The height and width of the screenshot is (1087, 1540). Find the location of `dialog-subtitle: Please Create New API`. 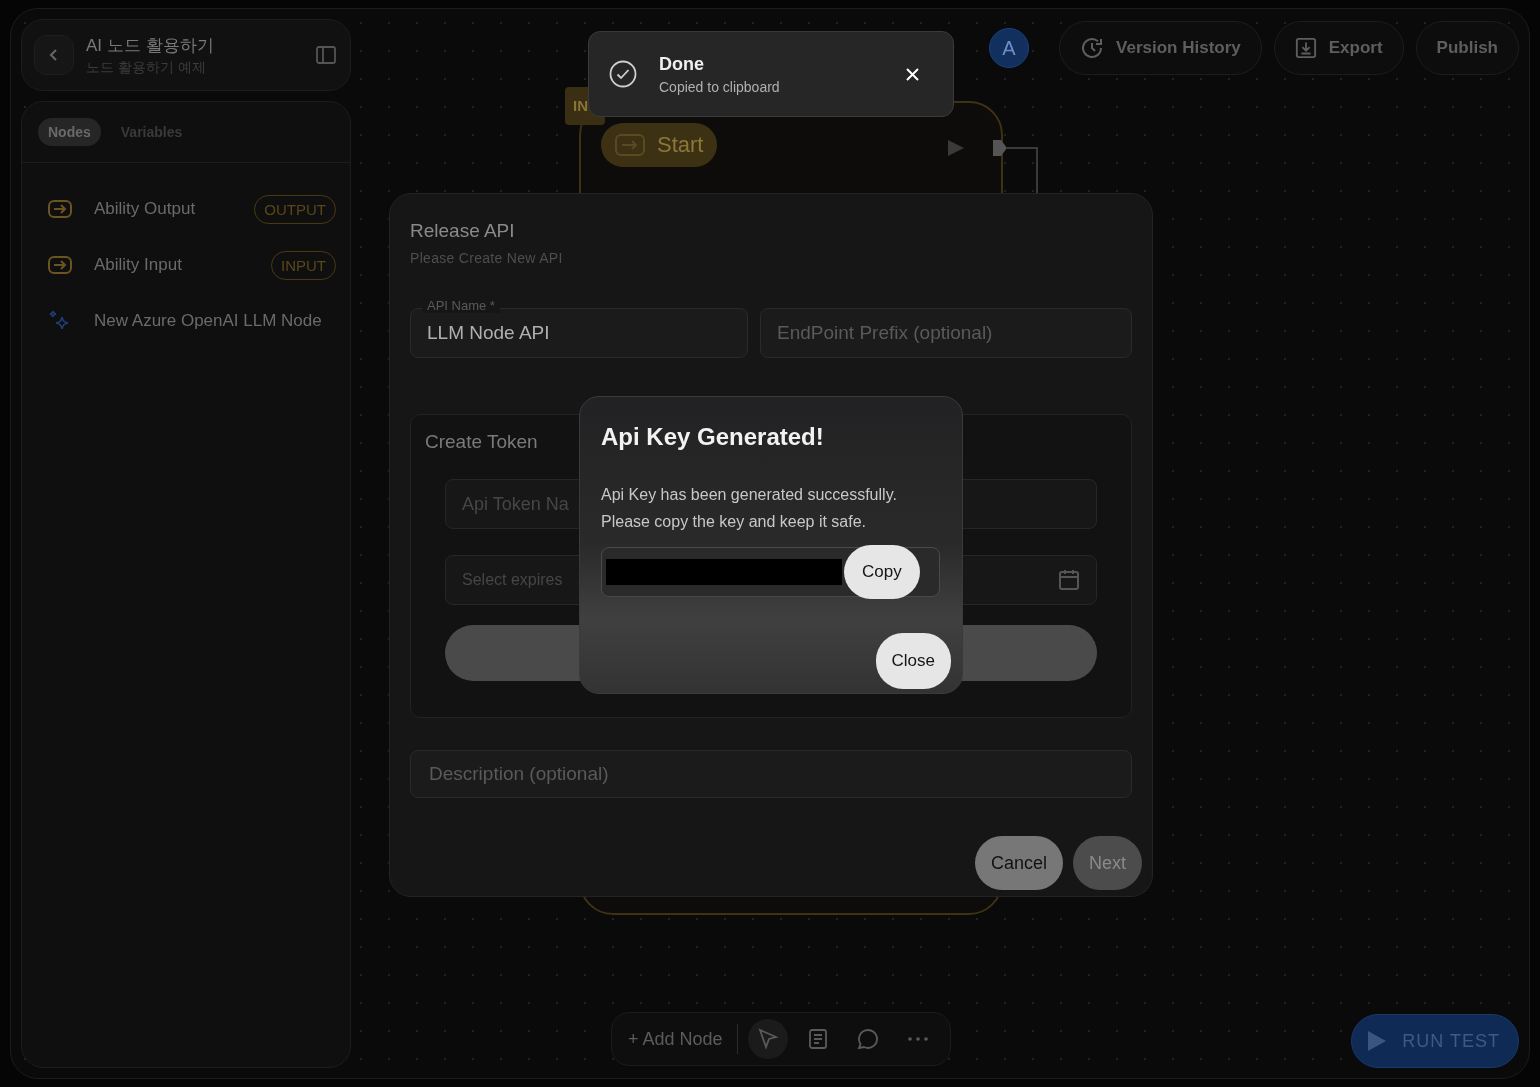

dialog-subtitle: Please Create New API is located at coordinates (487, 258).